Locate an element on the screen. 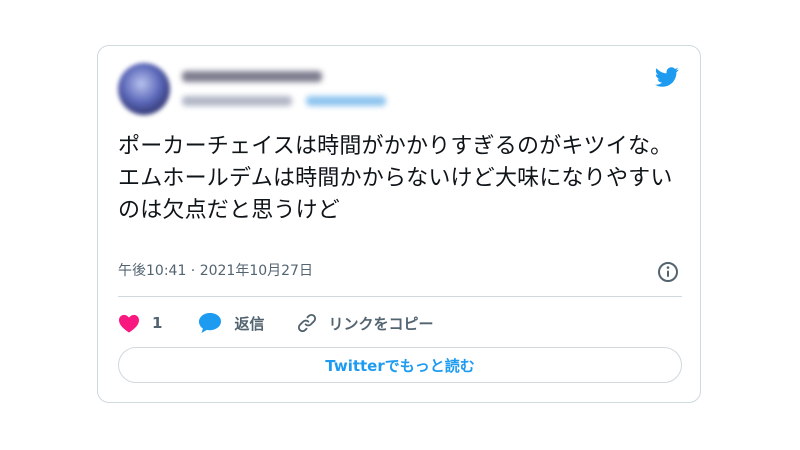 The image size is (800, 450). avatar is located at coordinates (144, 89).